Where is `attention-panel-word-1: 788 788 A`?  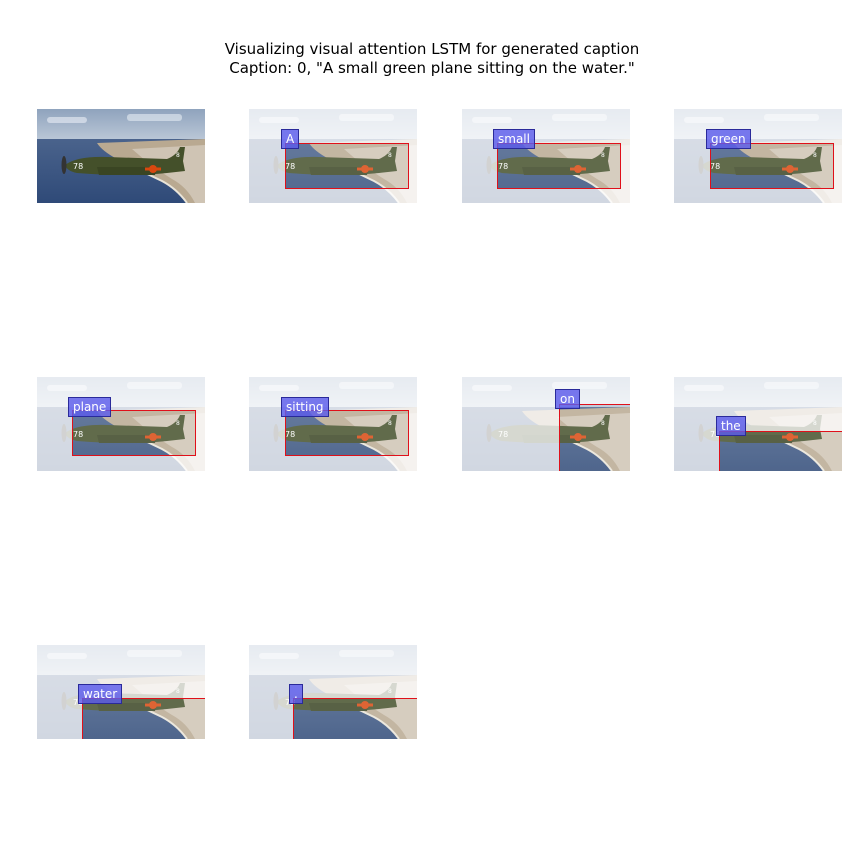 attention-panel-word-1: 788 788 A is located at coordinates (333, 156).